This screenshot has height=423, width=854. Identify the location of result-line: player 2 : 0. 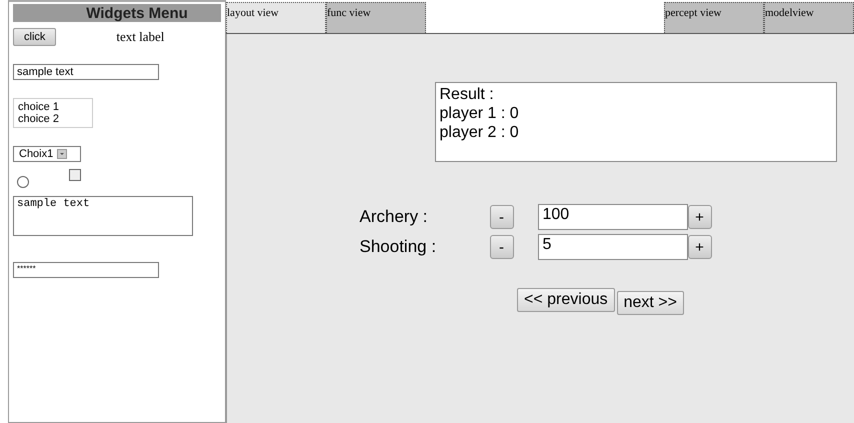
(480, 132).